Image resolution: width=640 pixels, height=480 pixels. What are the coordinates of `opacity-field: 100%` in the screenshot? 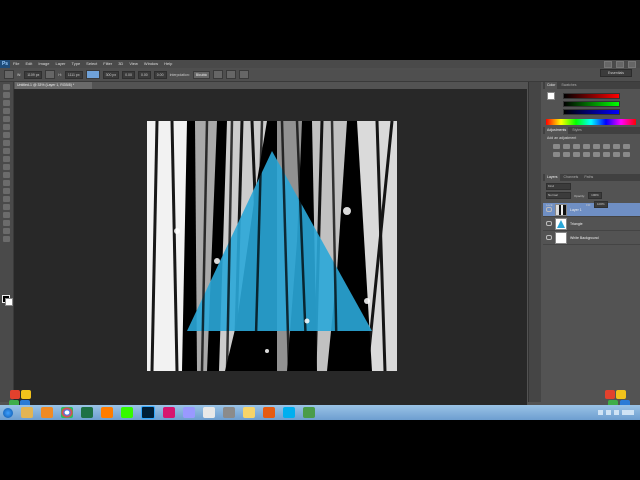 It's located at (595, 195).